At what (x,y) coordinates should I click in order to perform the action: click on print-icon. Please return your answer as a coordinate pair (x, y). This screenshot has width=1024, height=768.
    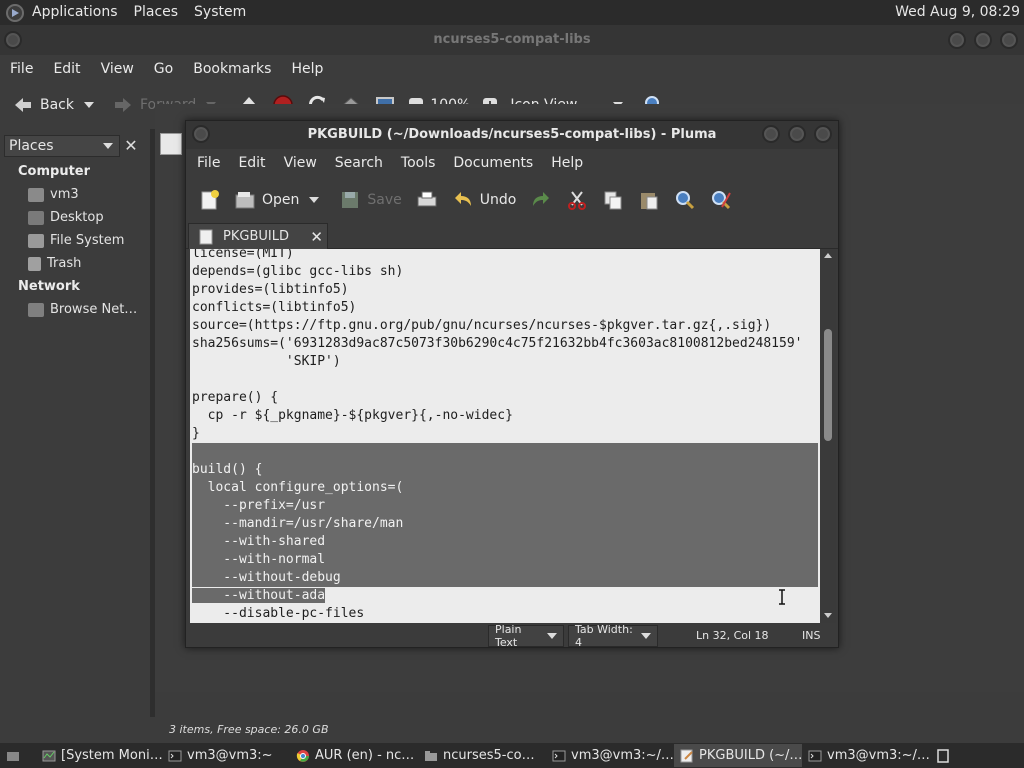
    Looking at the image, I should click on (427, 199).